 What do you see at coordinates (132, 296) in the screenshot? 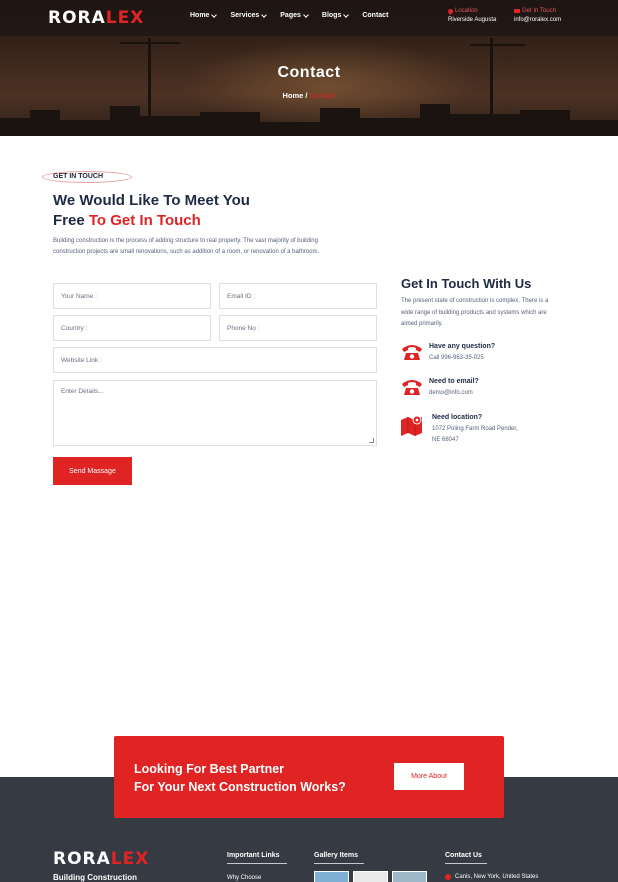
I see `name-field: Your Name :` at bounding box center [132, 296].